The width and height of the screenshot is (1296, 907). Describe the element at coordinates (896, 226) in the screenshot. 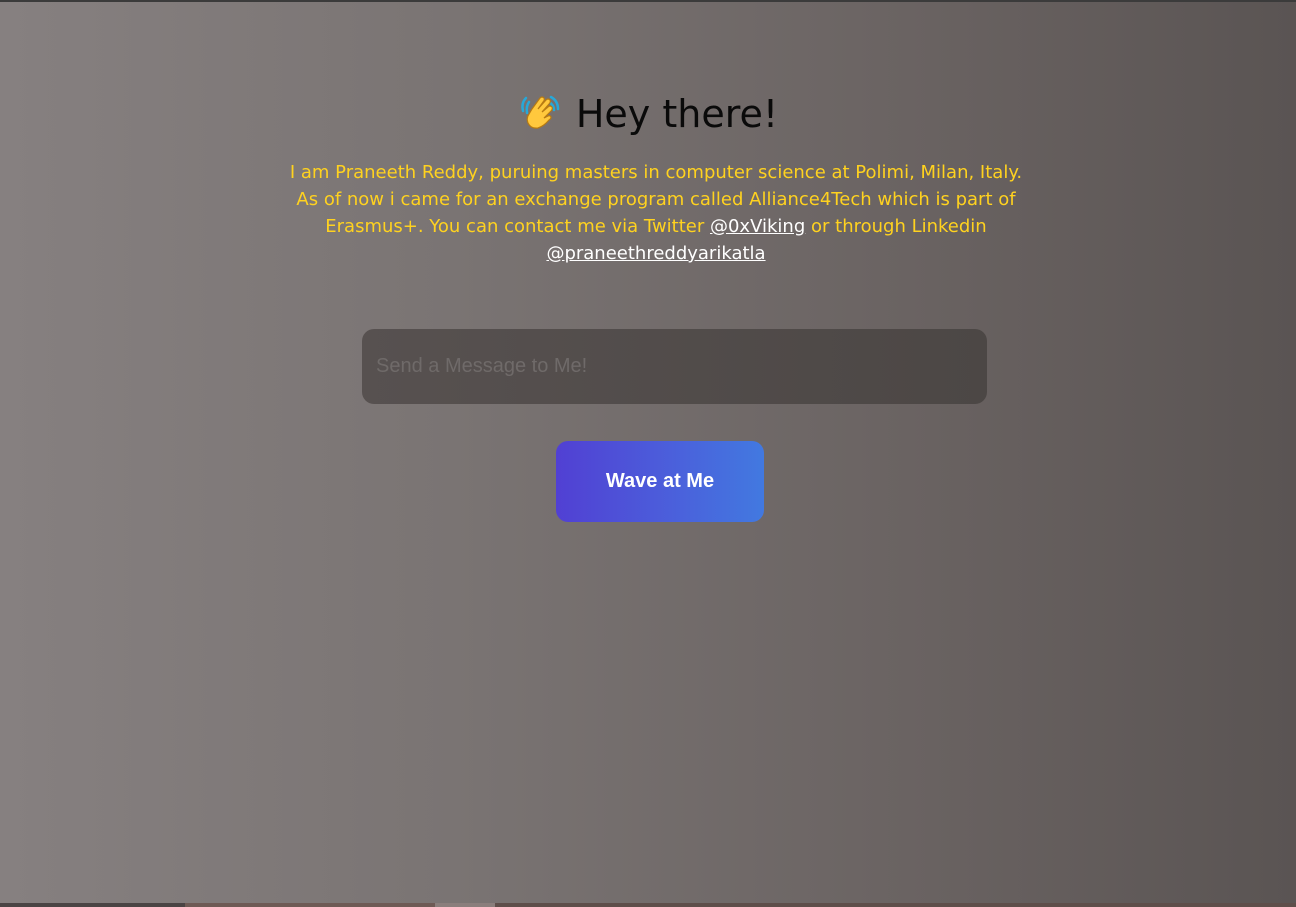

I see `bio-text-middle: or through Linkedin` at that location.